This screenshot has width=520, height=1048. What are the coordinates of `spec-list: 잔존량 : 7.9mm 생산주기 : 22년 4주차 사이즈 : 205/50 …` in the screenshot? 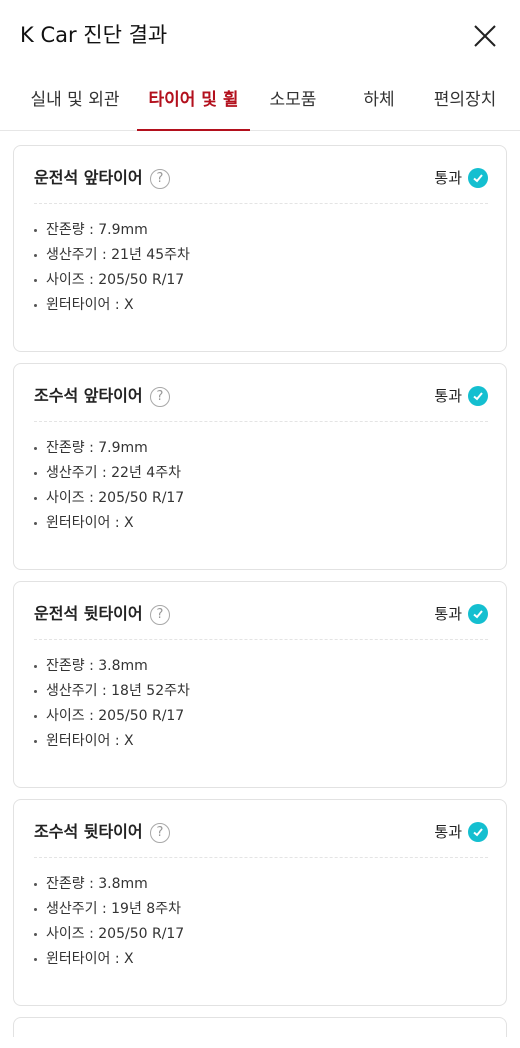 It's located at (261, 486).